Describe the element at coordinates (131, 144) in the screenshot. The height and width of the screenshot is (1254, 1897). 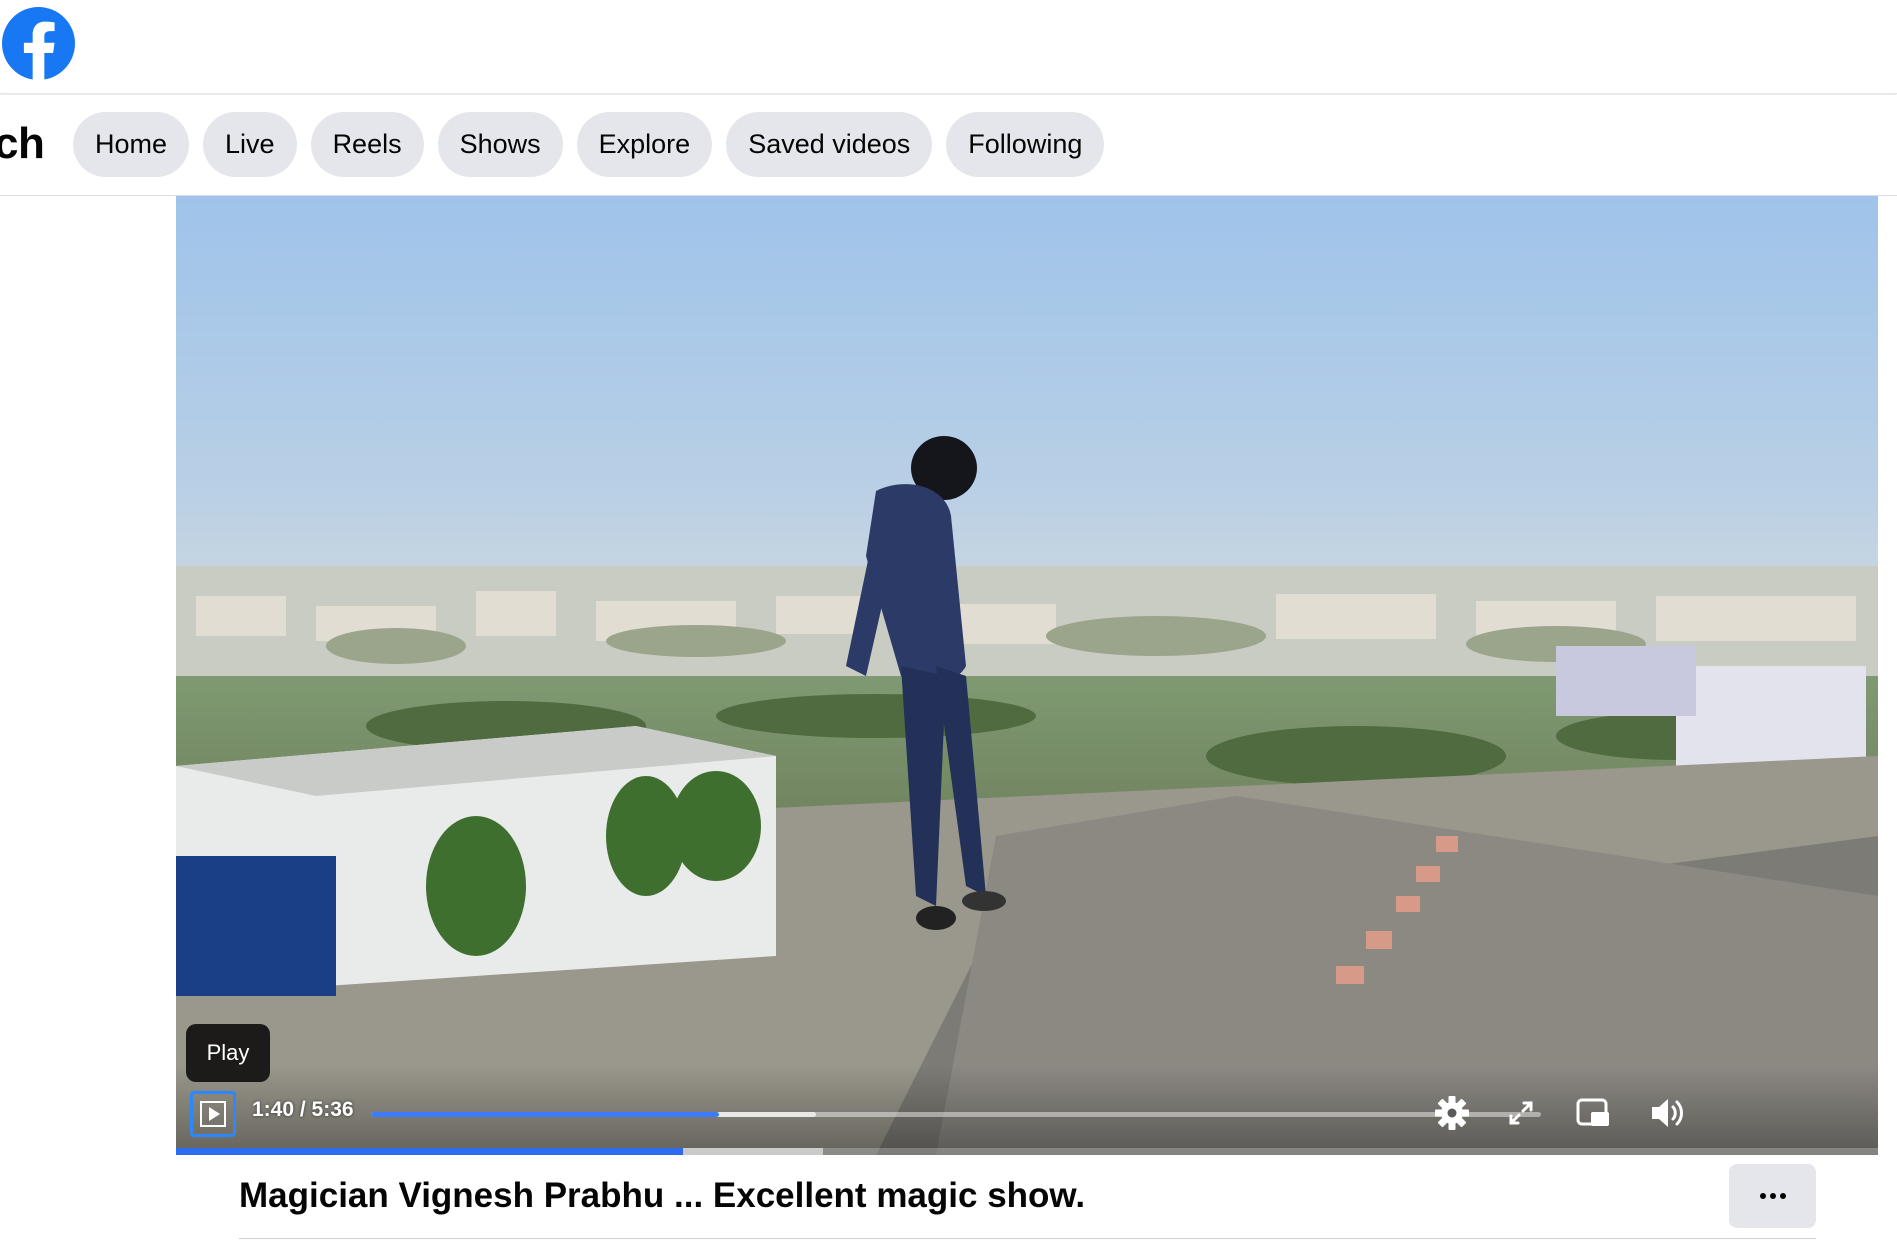
I see `tab-home: Home` at that location.